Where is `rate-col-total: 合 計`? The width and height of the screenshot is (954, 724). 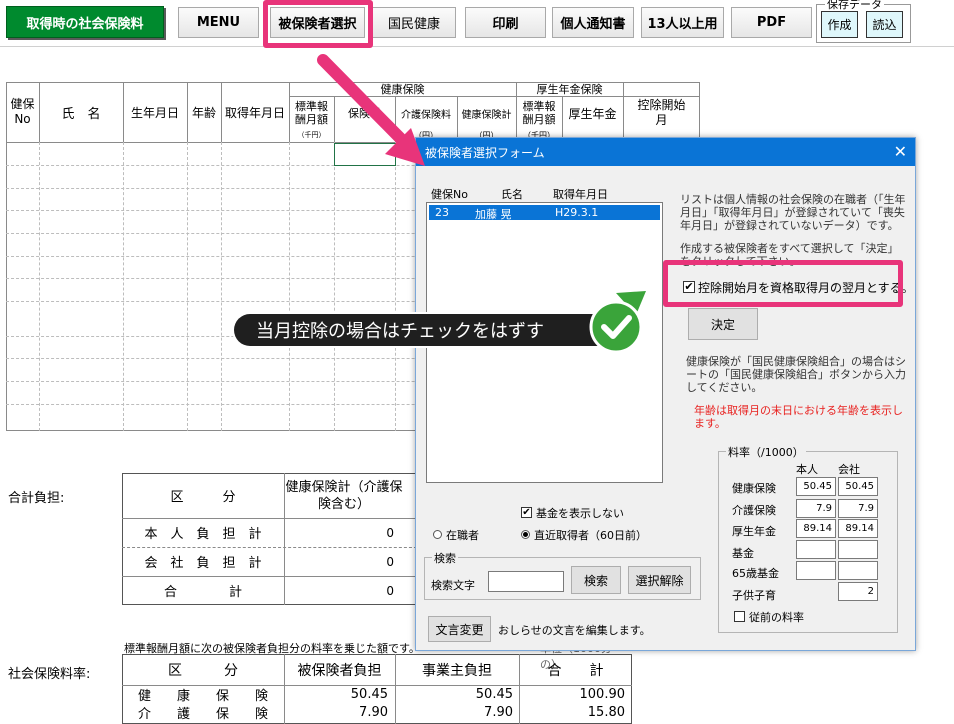 rate-col-total: 合 計 is located at coordinates (575, 670).